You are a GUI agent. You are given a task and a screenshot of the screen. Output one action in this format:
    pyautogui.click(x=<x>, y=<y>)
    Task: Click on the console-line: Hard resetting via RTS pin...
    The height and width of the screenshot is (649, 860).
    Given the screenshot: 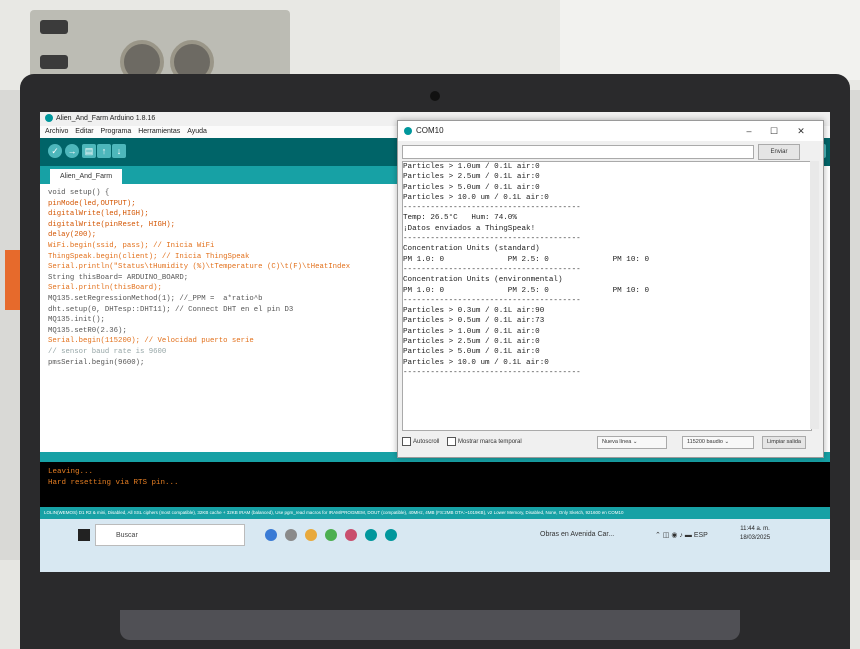 What is the action you would take?
    pyautogui.click(x=113, y=483)
    